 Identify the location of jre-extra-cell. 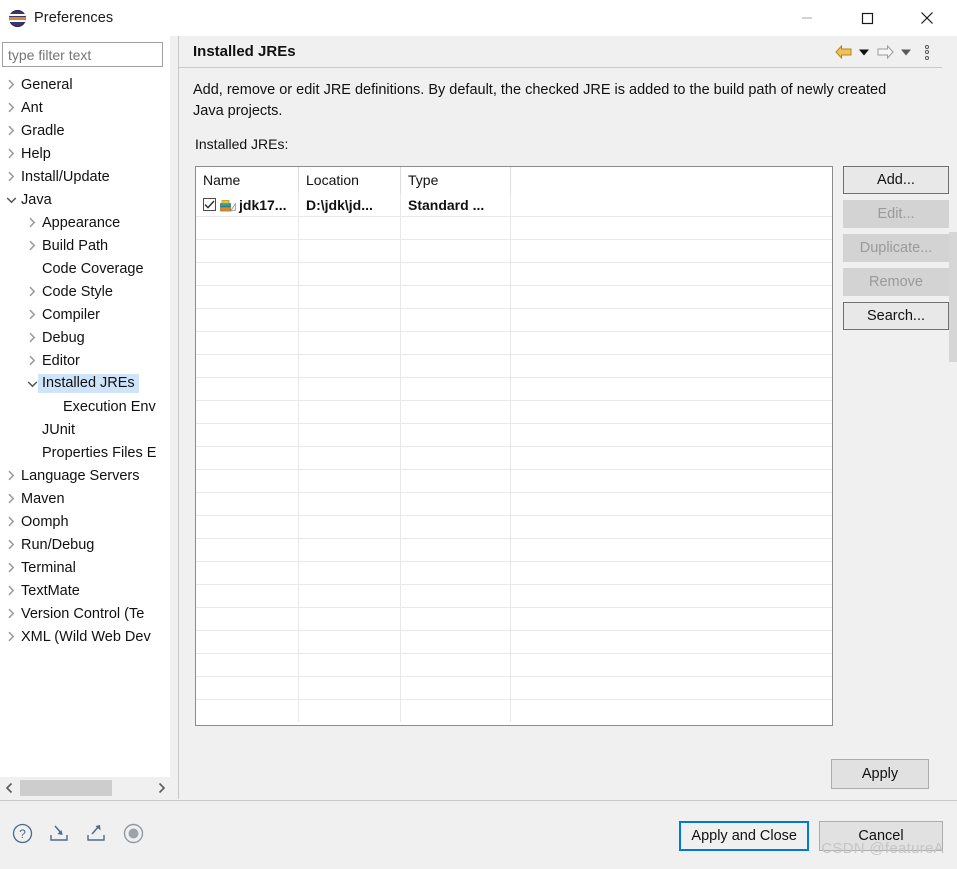
(671, 204).